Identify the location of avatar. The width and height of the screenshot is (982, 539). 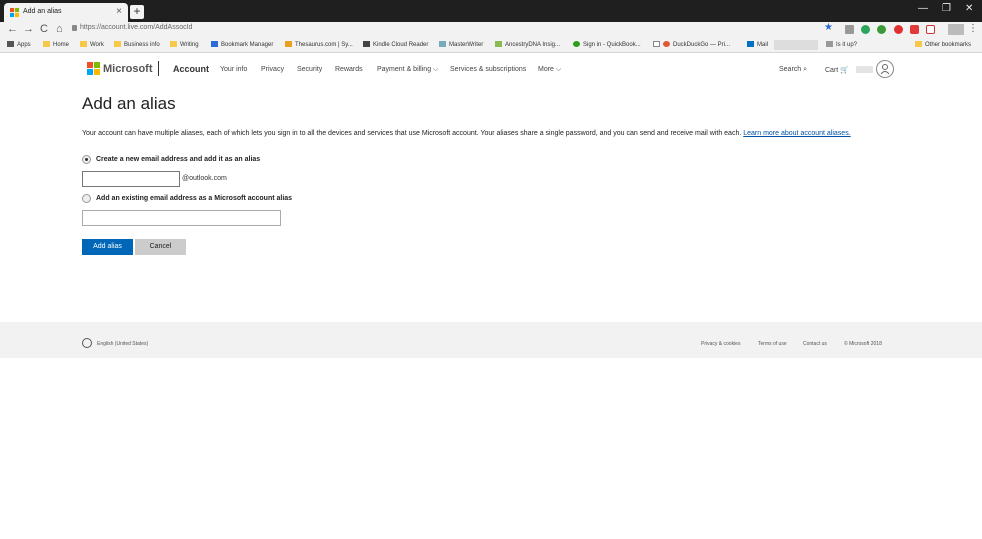
(885, 69).